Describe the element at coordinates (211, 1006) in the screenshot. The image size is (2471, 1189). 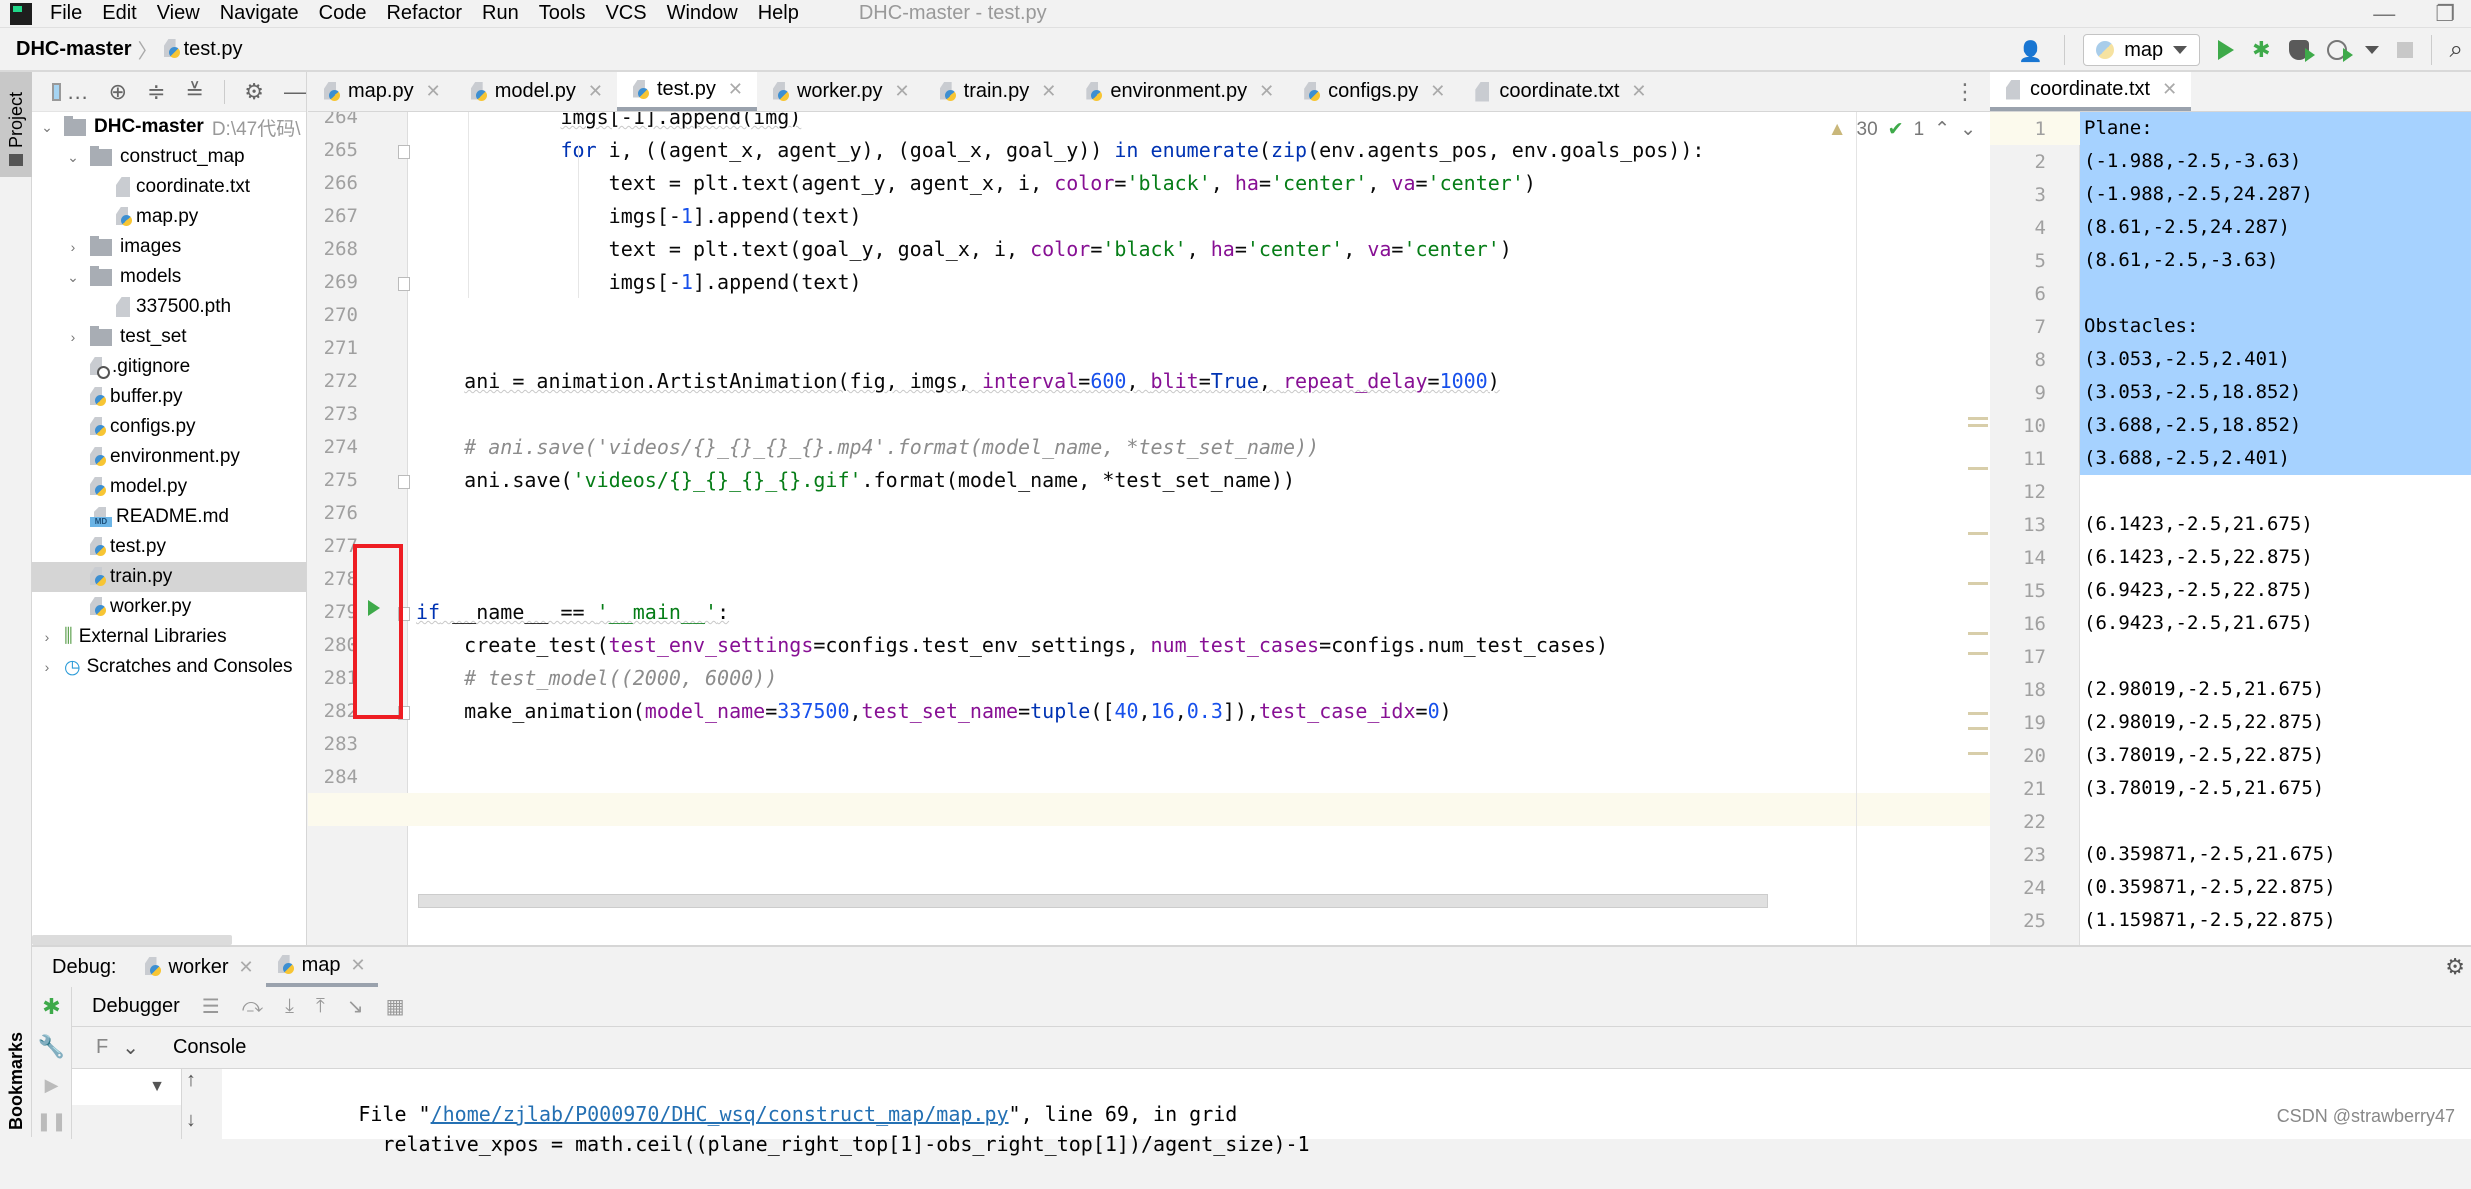
I see `threads-icon: ☰` at that location.